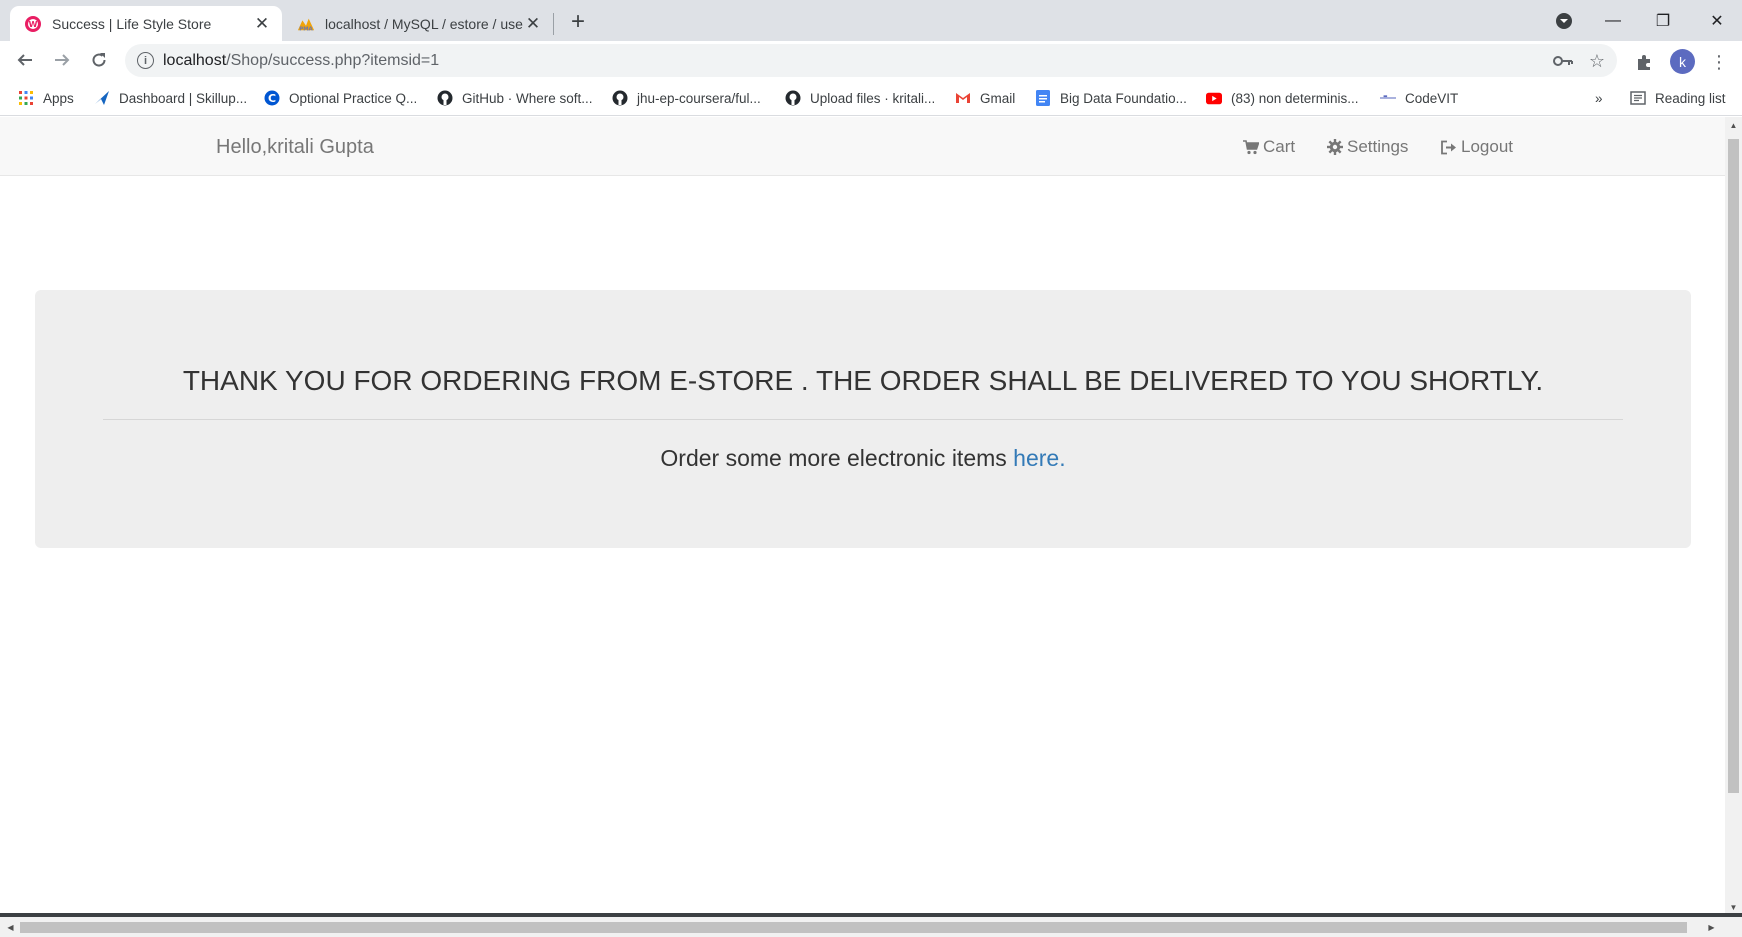 This screenshot has width=1742, height=937. I want to click on bookmark-label: Gmail, so click(998, 98).